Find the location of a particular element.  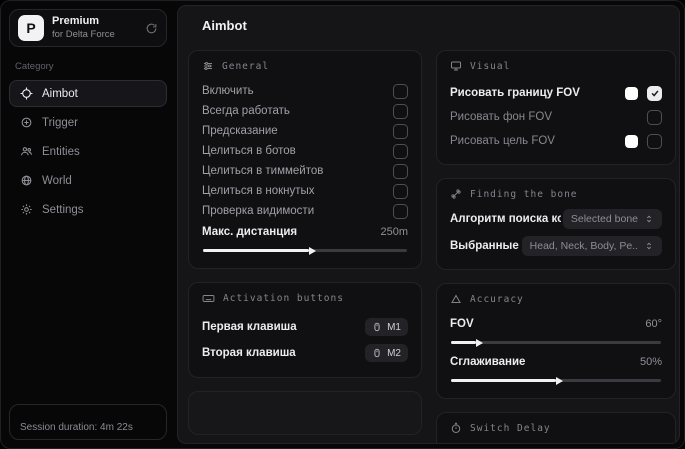

max-distance-slider-block: Макс. дистанция 250m is located at coordinates (305, 237).